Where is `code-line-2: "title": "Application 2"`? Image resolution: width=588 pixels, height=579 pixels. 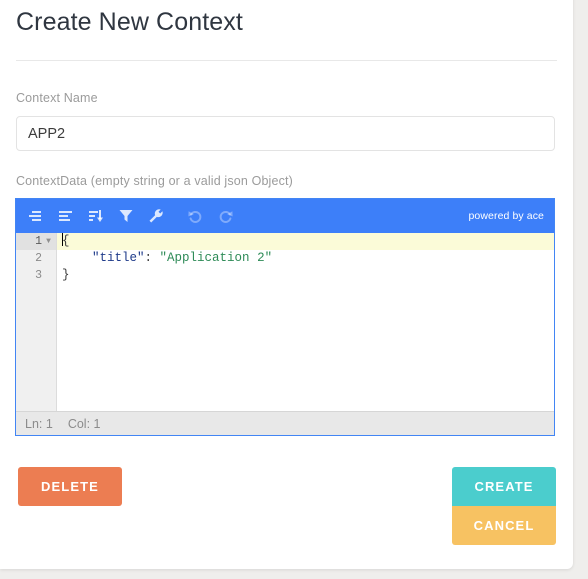 code-line-2: "title": "Application 2" is located at coordinates (305, 258).